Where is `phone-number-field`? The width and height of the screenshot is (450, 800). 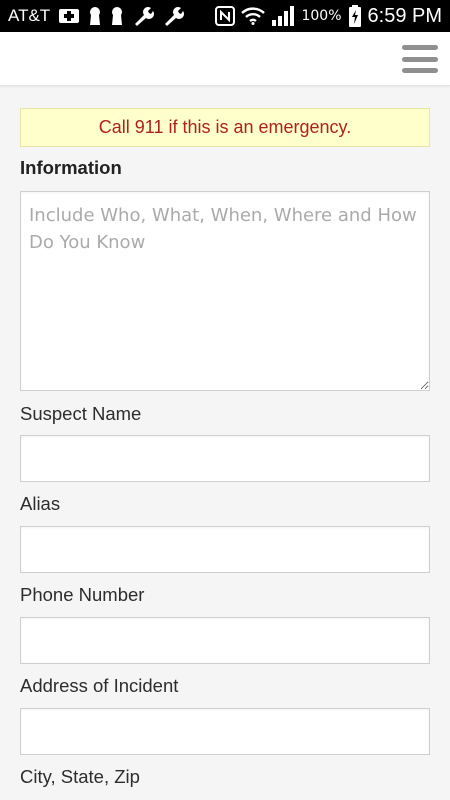
phone-number-field is located at coordinates (225, 640).